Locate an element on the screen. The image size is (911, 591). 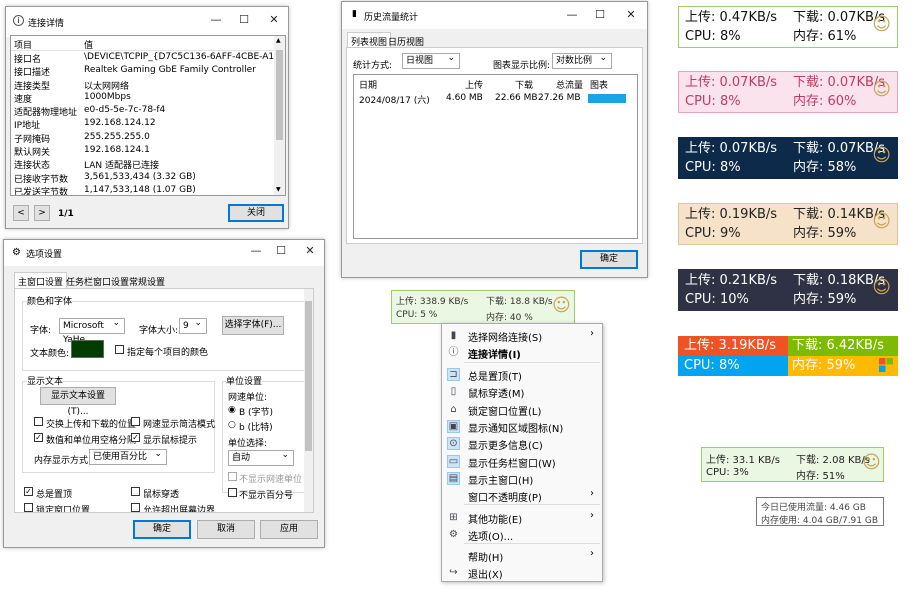
tab-taskbar-window: 任务栏窗口设置 is located at coordinates (97, 281).